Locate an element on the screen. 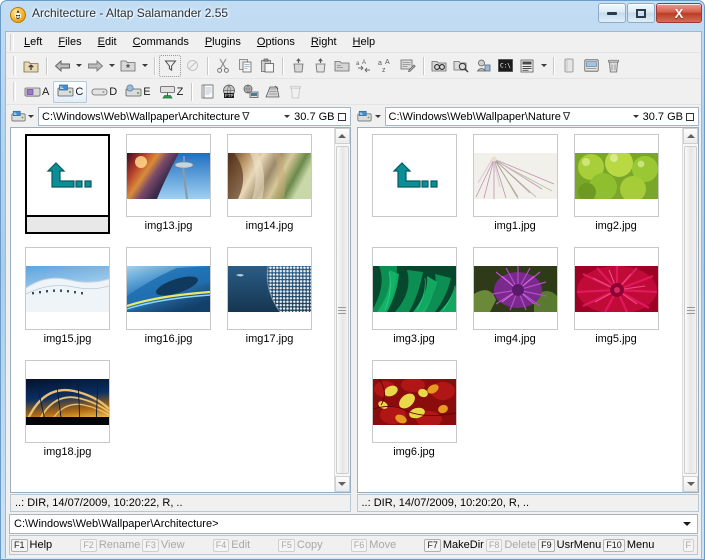  back-dropdown-icon is located at coordinates (78, 66).